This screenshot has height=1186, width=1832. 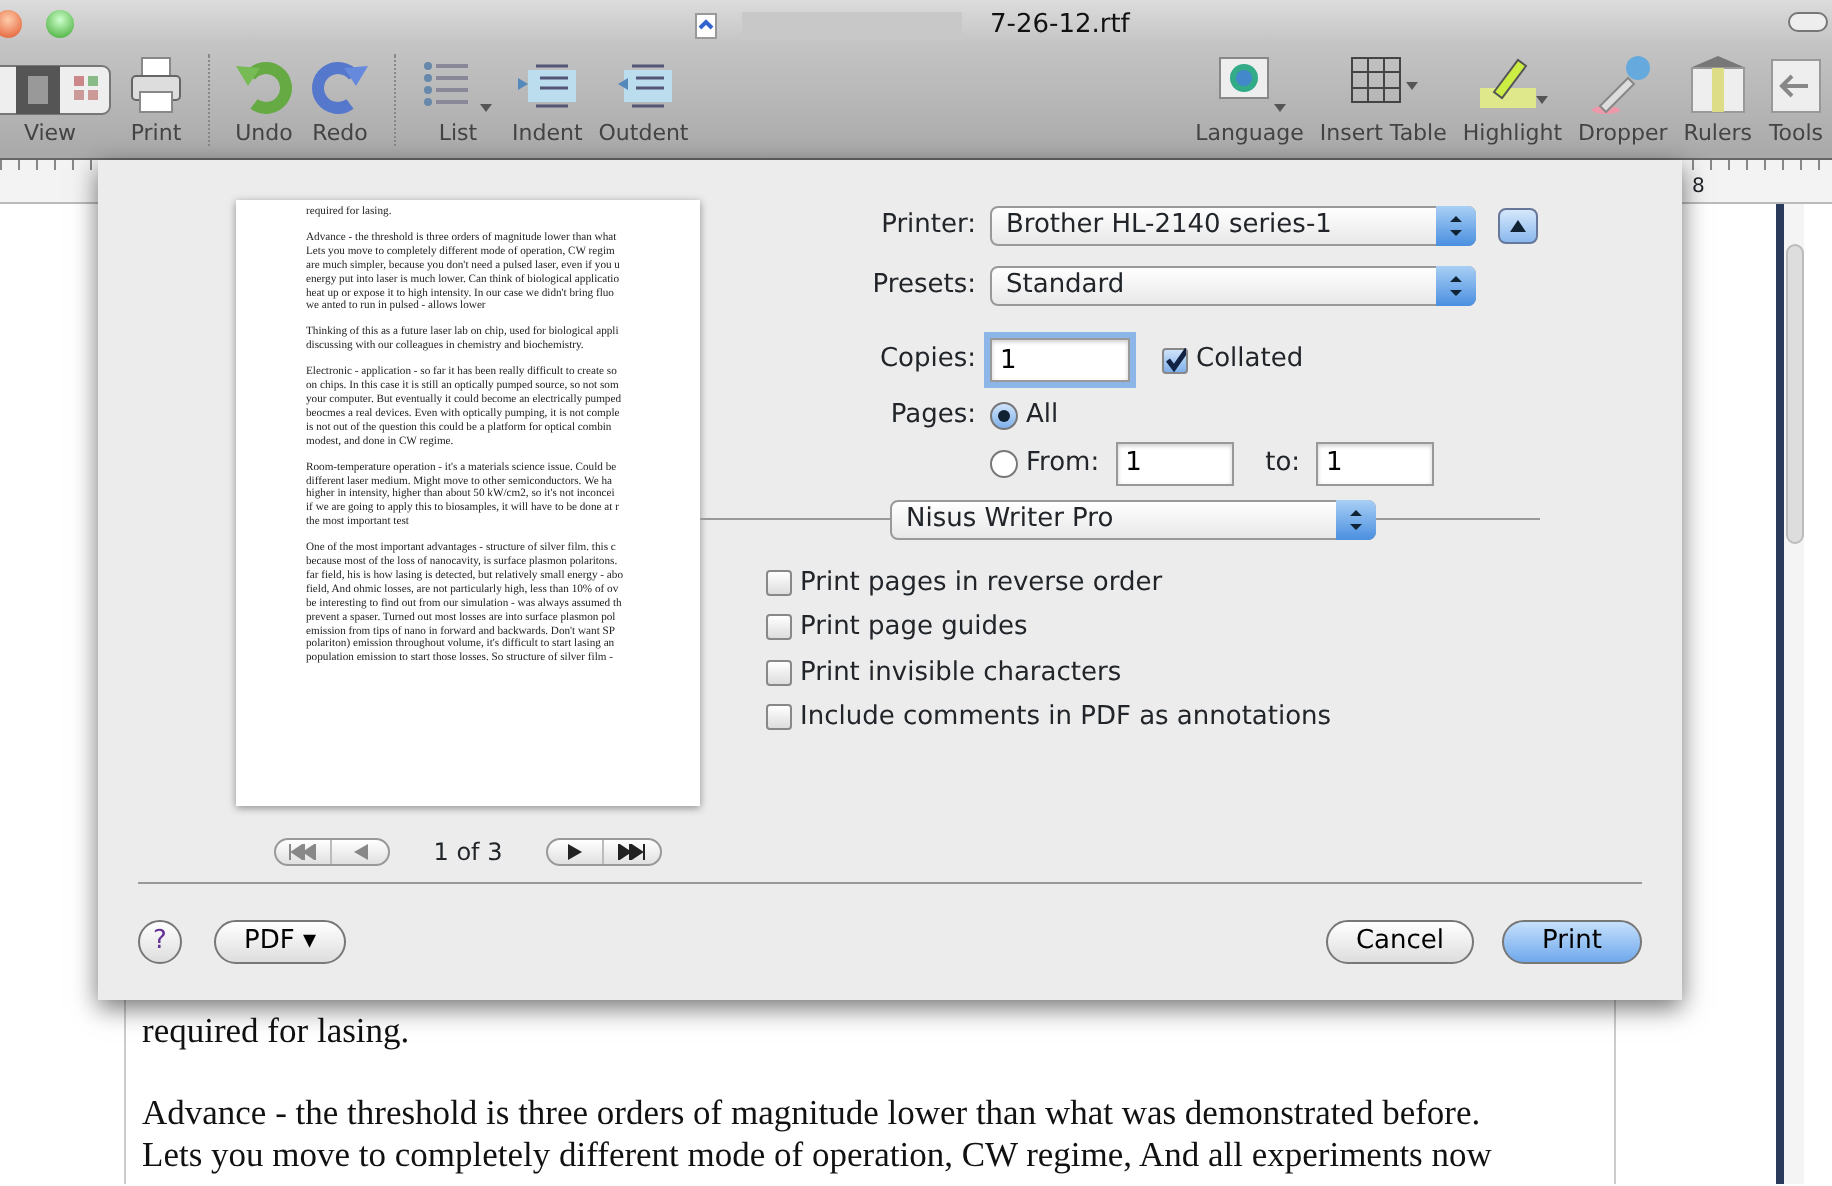 I want to click on right-triangle-icon, so click(x=575, y=852).